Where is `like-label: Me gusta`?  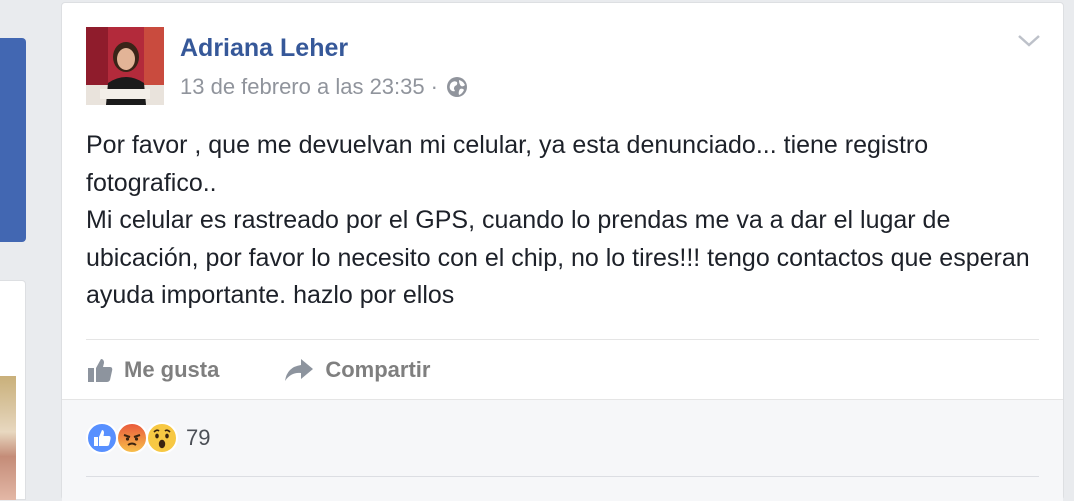
like-label: Me gusta is located at coordinates (172, 369).